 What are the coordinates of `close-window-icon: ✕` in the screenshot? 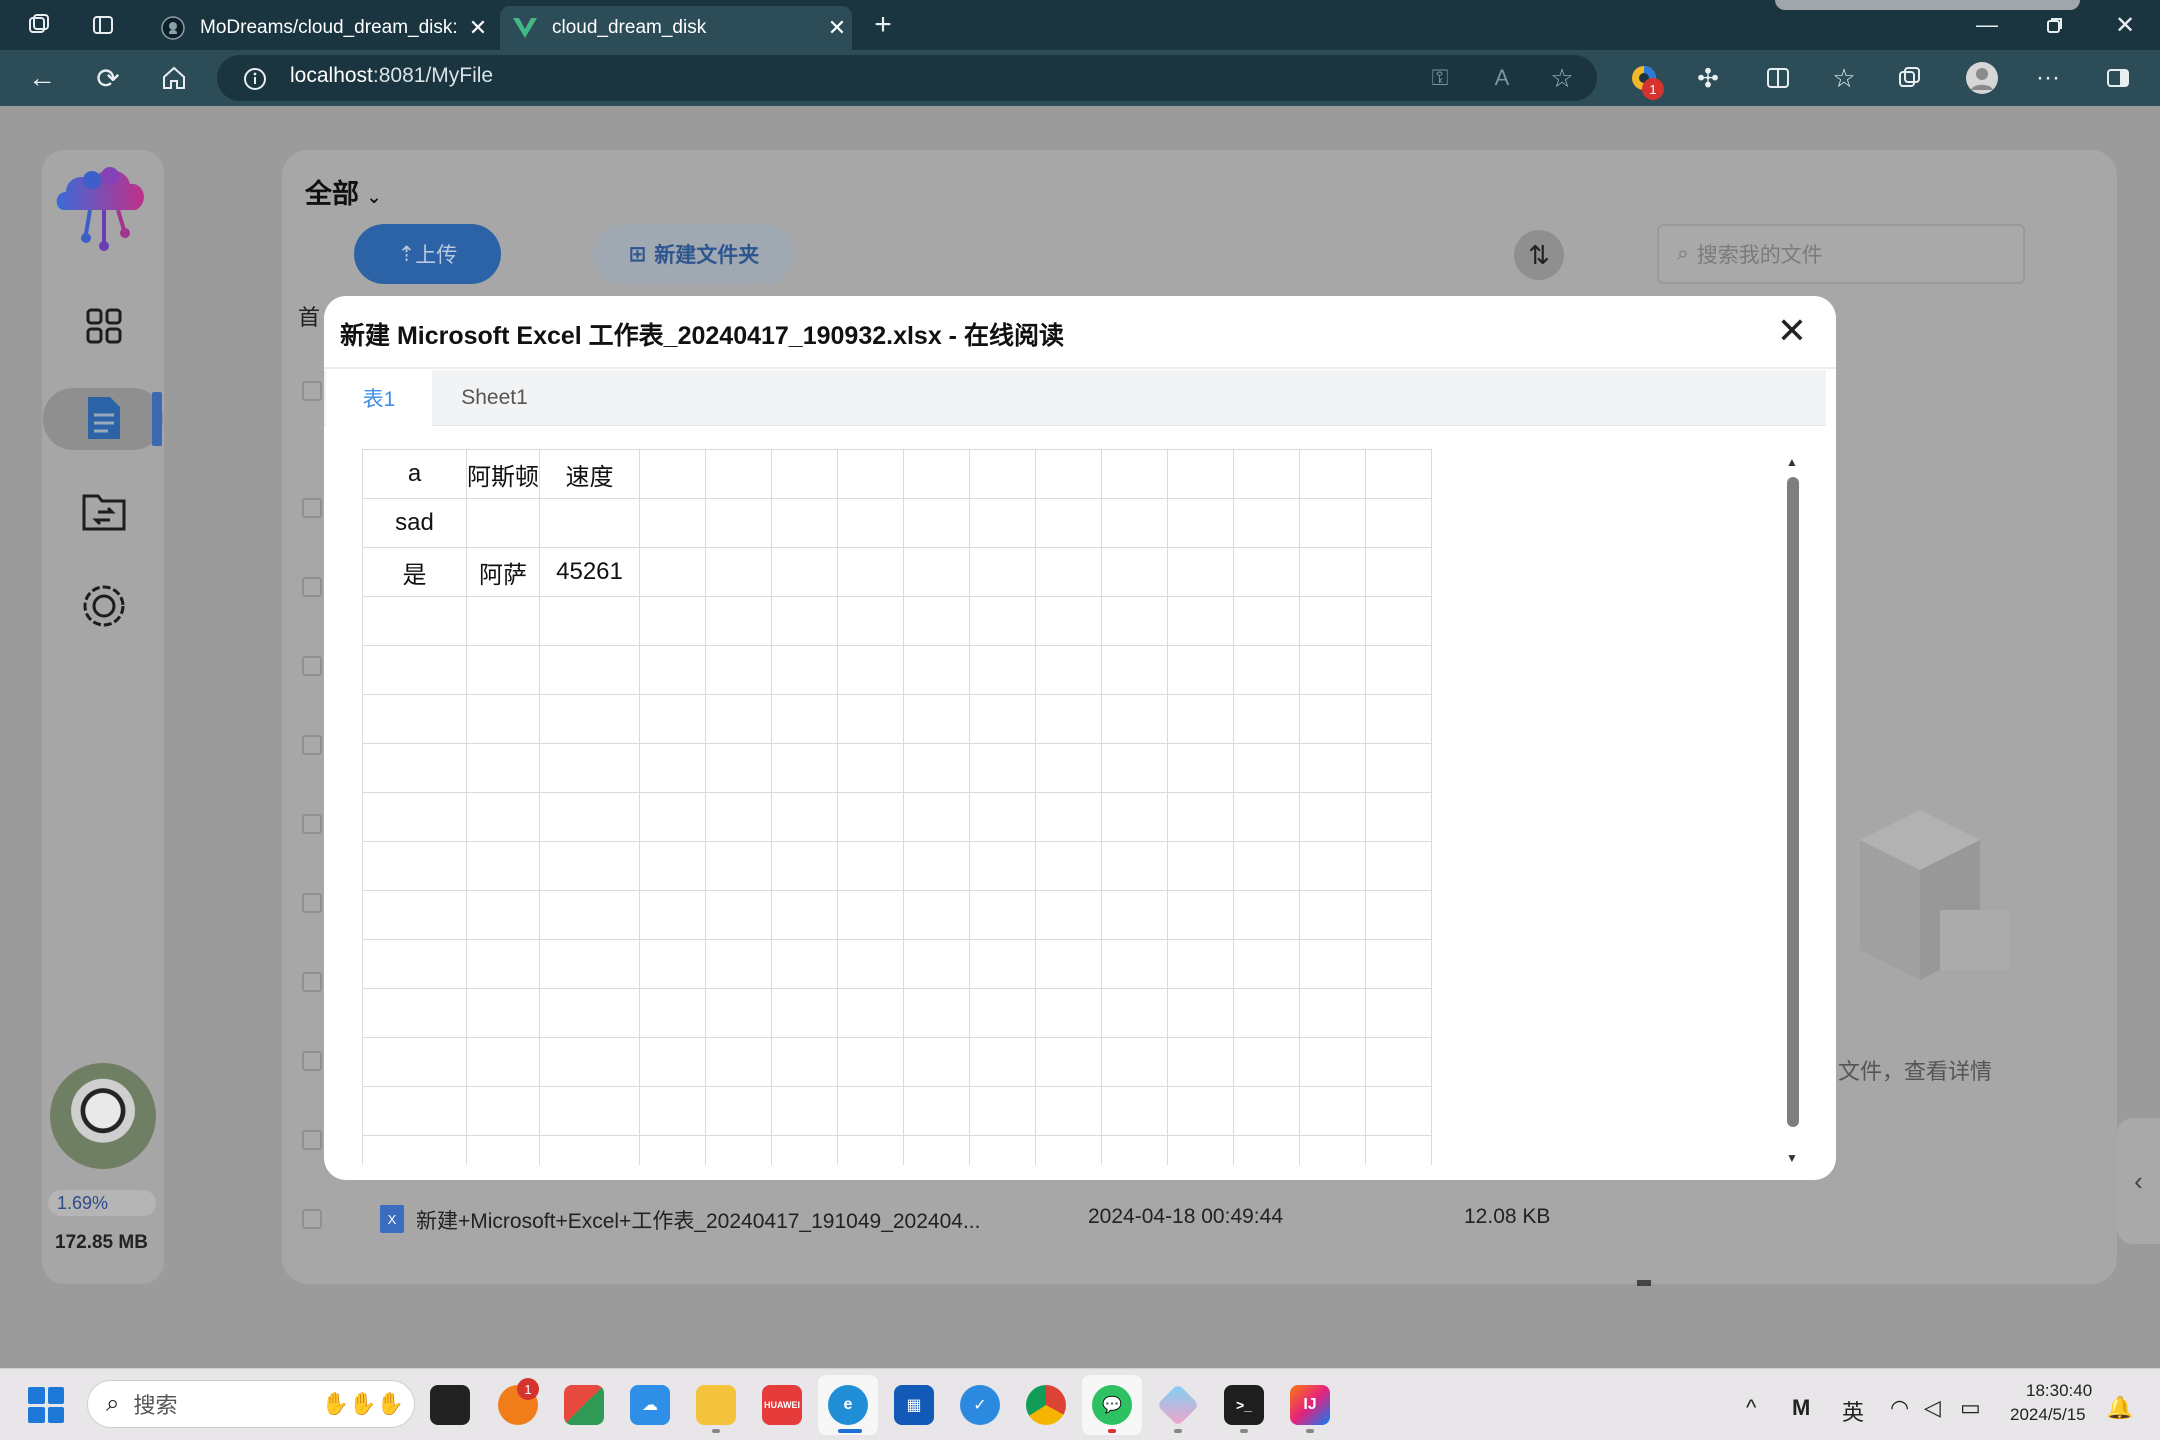 It's located at (2125, 25).